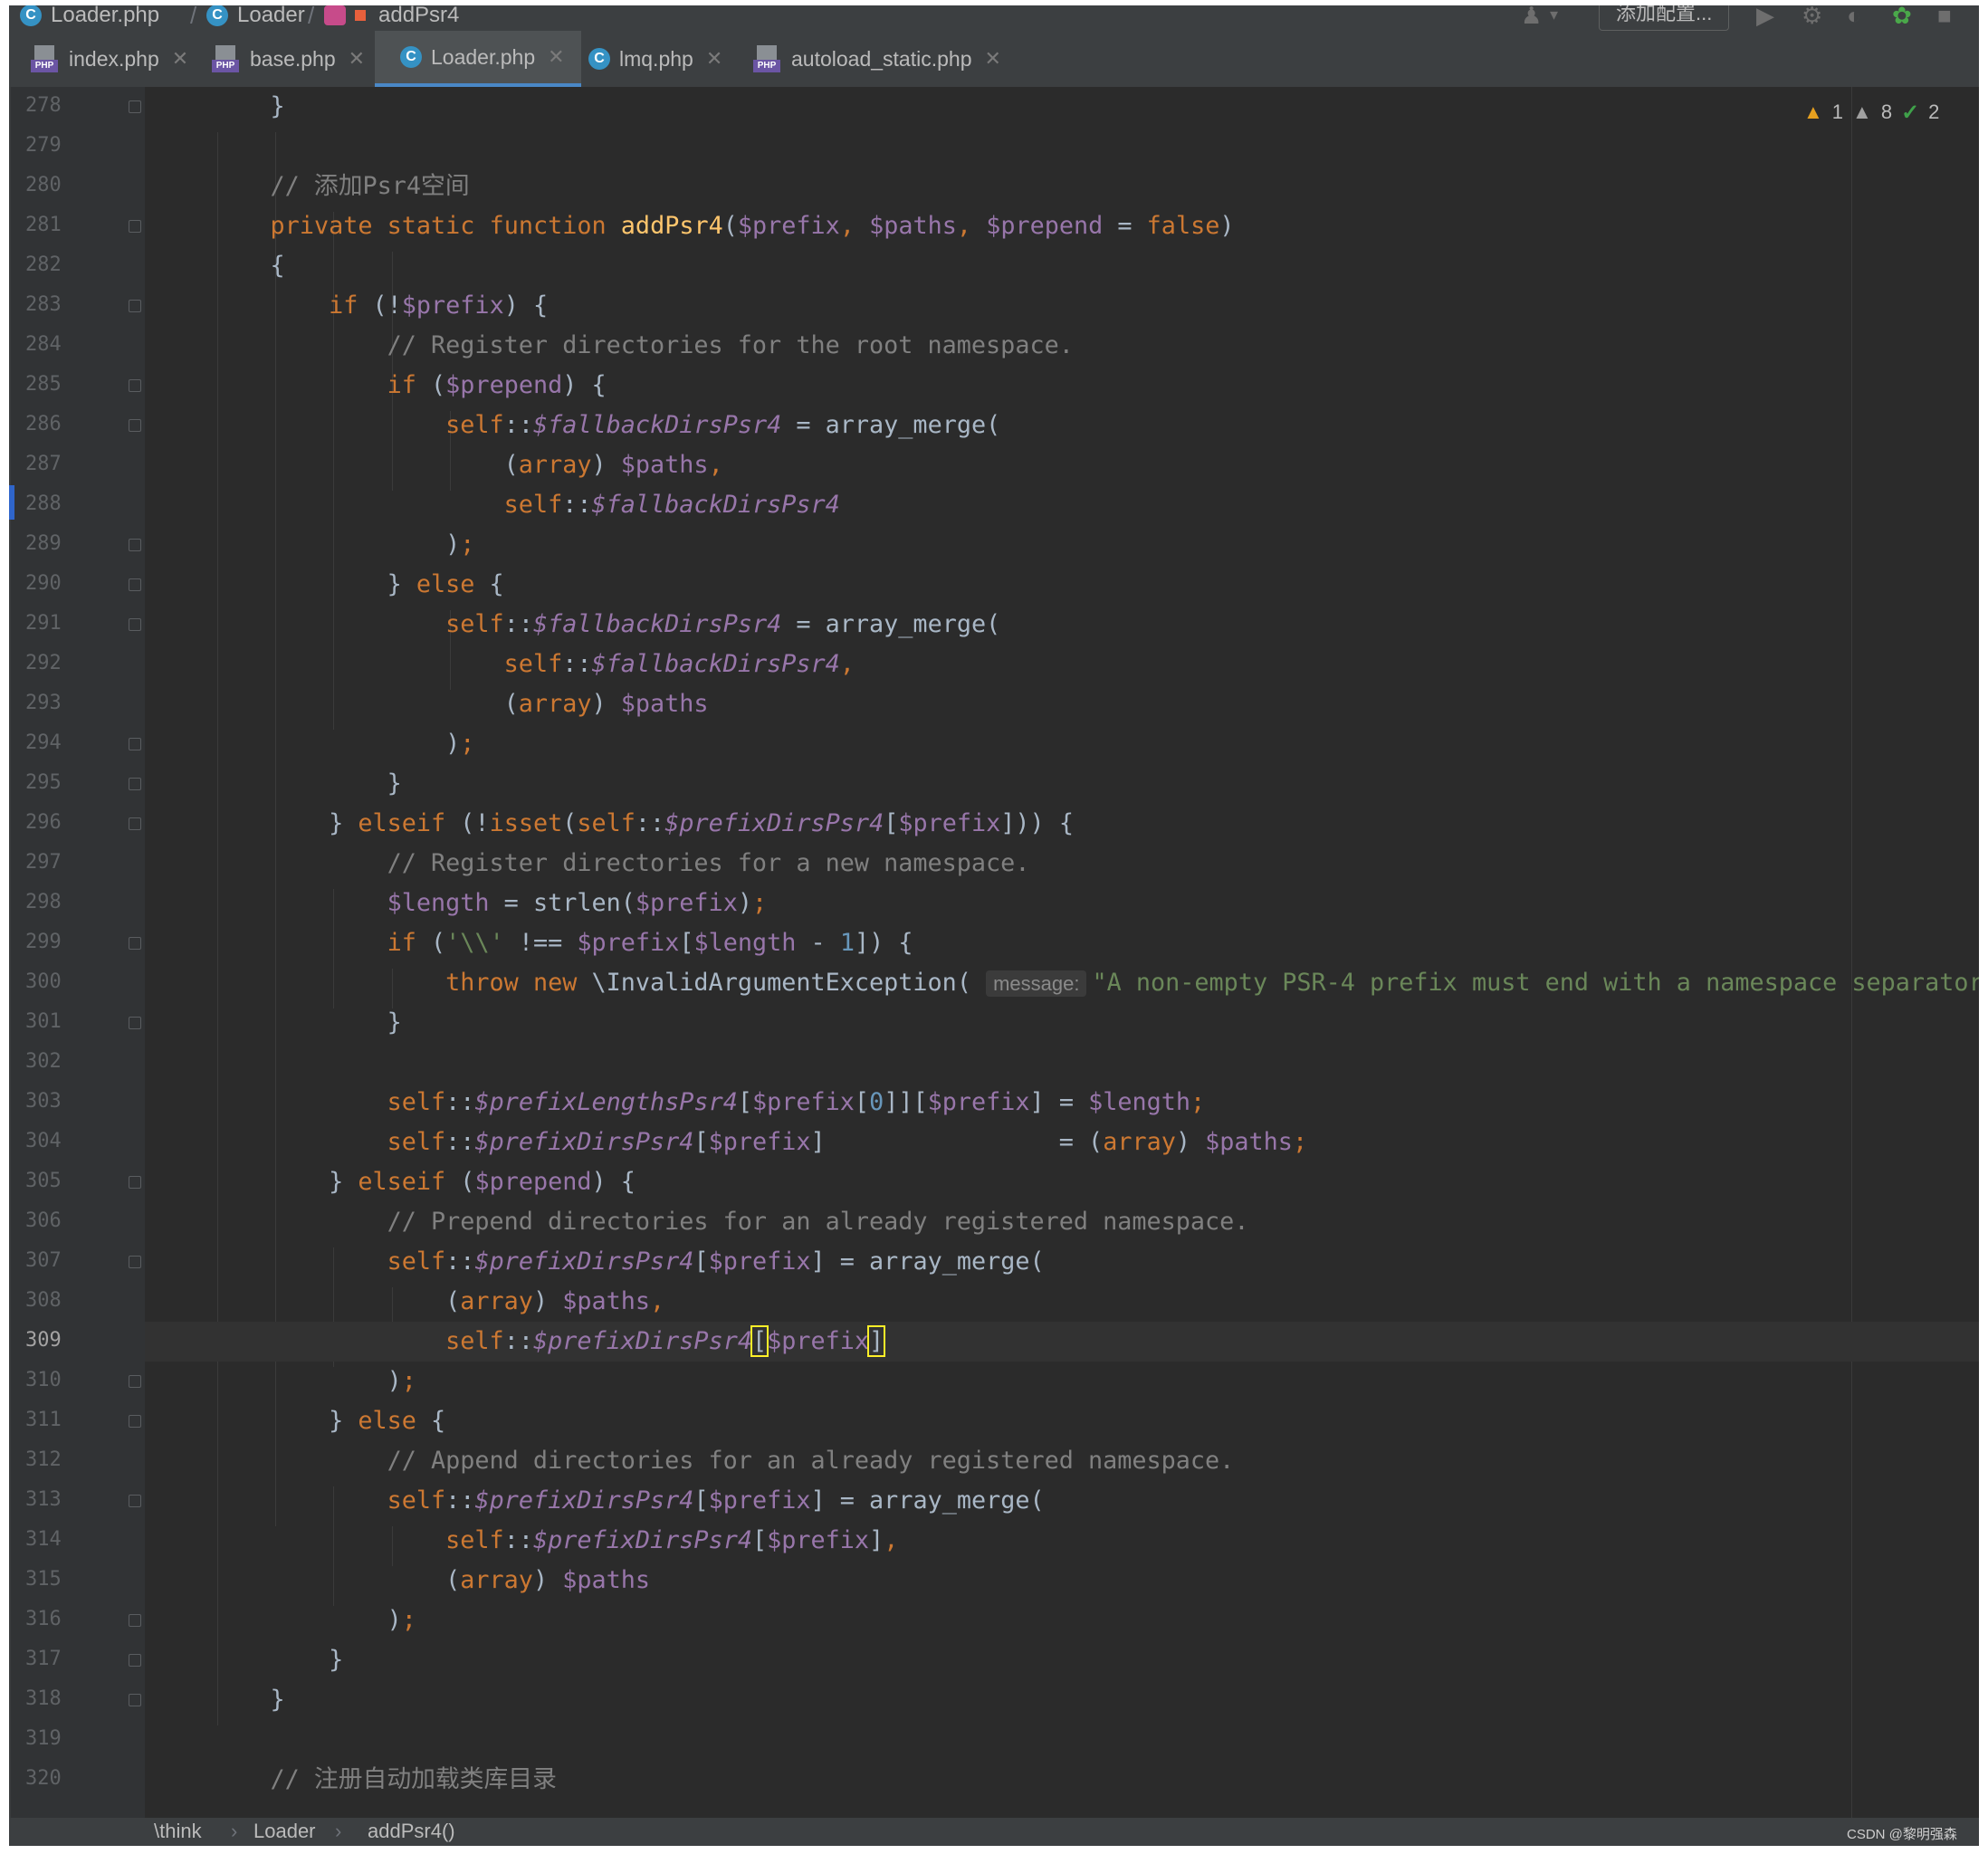 The width and height of the screenshot is (1988, 1854). Describe the element at coordinates (117, 59) in the screenshot. I see `tab-index-php: PHP index.php ✕` at that location.